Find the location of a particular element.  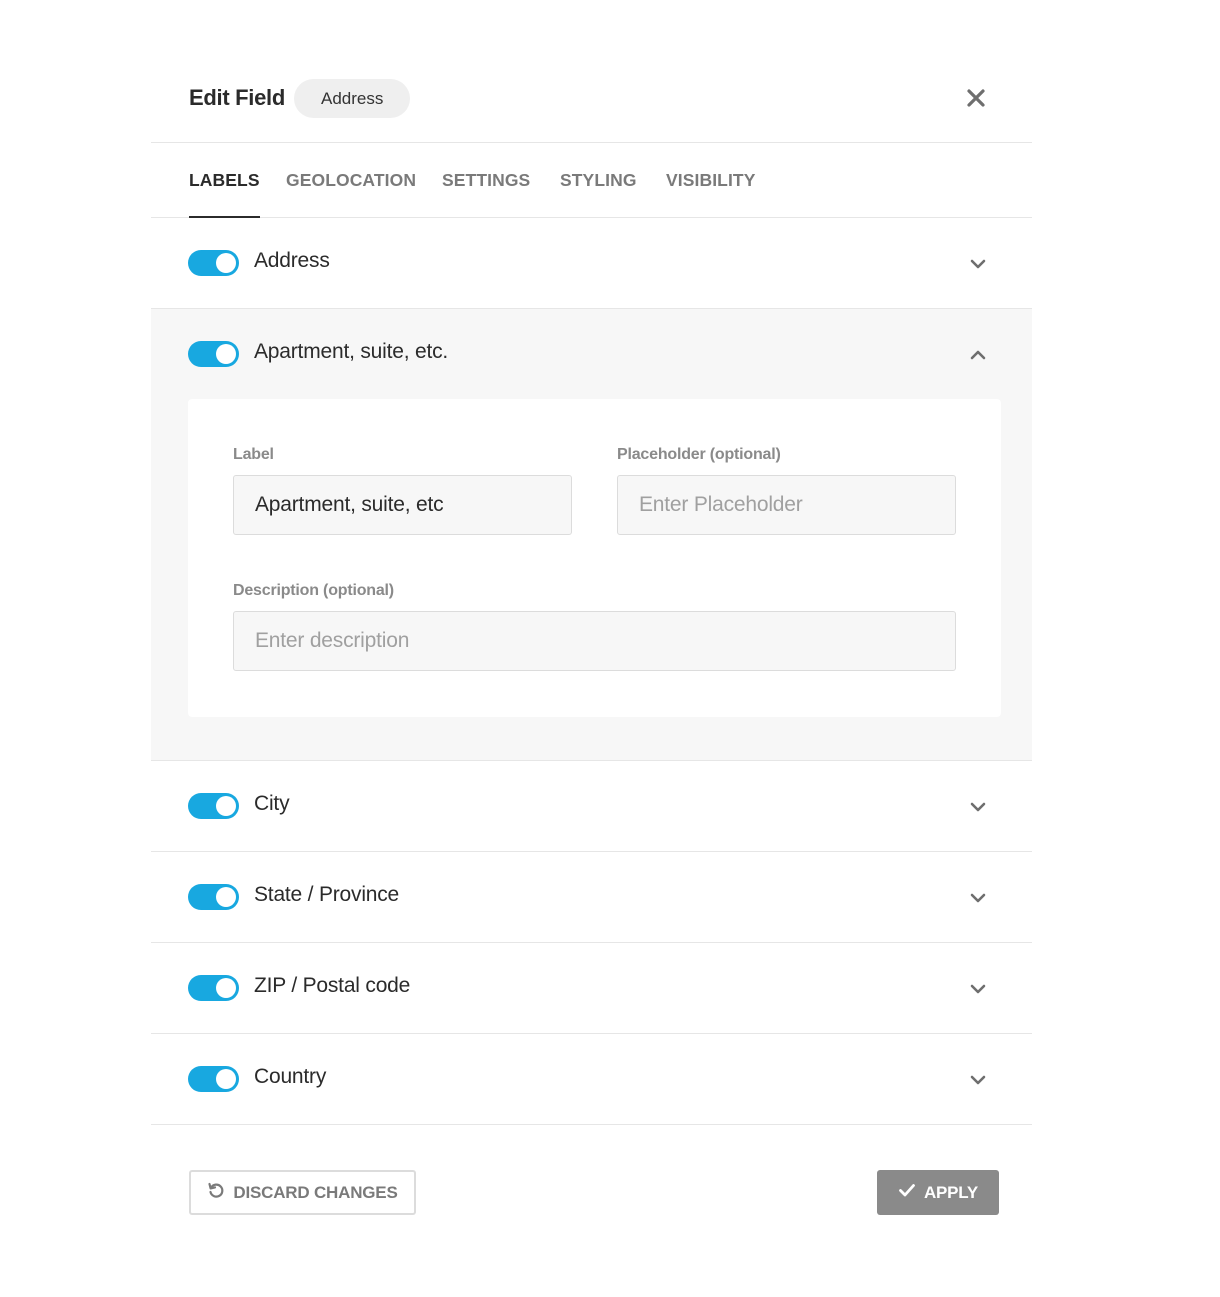

field-row-zip: ZIP / Postal code is located at coordinates (591, 988).